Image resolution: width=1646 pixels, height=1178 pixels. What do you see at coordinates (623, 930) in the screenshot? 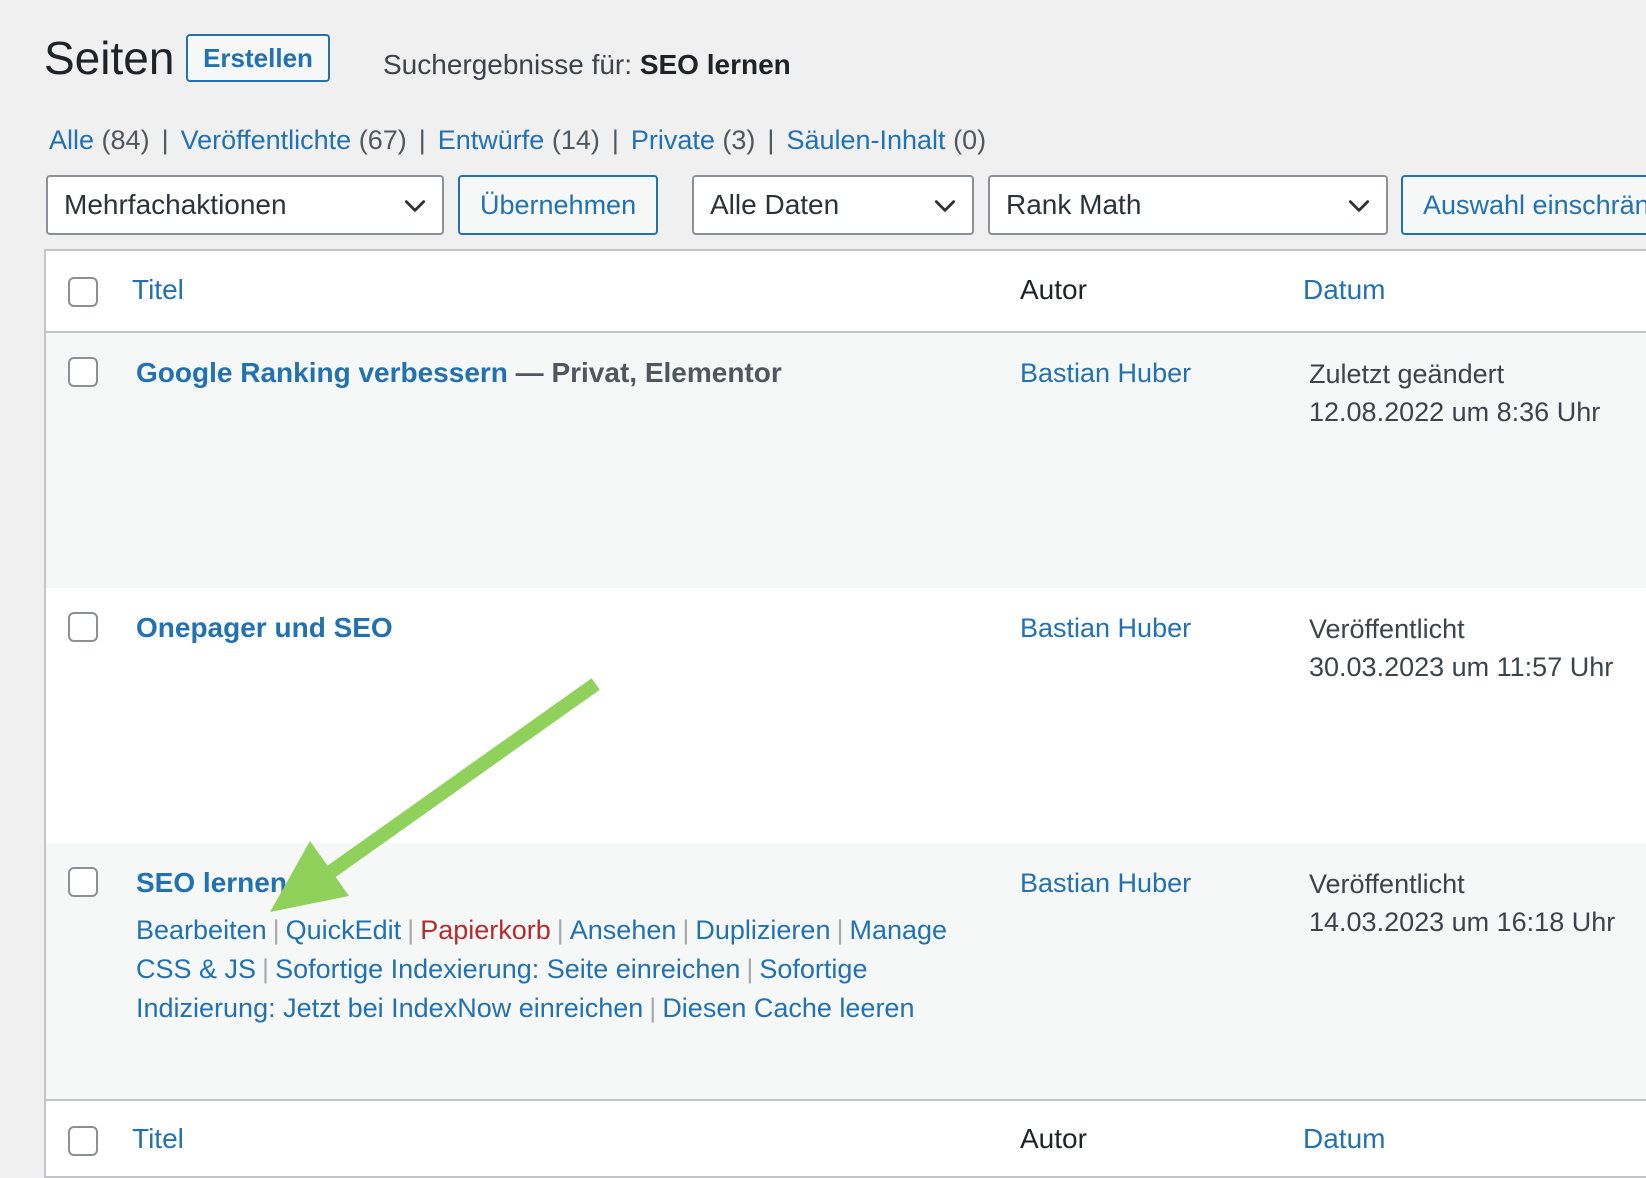
I see `action-view: Ansehen` at bounding box center [623, 930].